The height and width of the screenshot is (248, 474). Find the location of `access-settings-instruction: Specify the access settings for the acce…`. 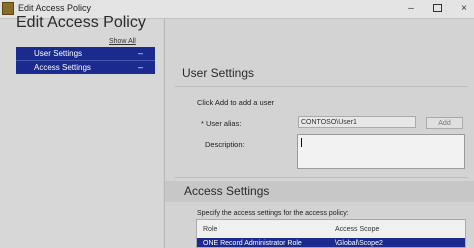

access-settings-instruction: Specify the access settings for the acce… is located at coordinates (273, 213).